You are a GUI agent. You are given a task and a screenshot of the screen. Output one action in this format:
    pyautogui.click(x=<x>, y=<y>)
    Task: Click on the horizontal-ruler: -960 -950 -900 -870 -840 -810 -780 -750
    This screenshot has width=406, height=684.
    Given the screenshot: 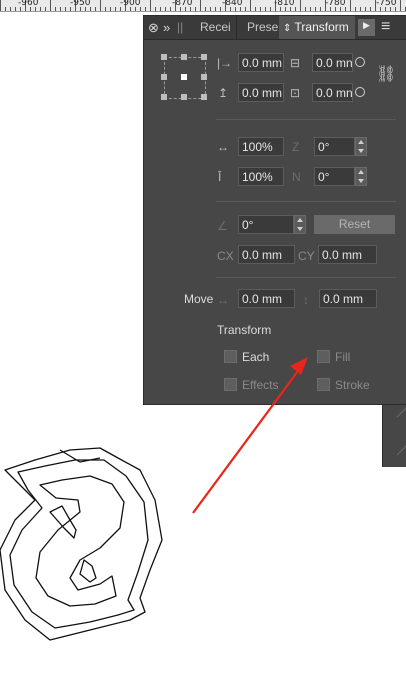 What is the action you would take?
    pyautogui.click(x=203, y=6)
    